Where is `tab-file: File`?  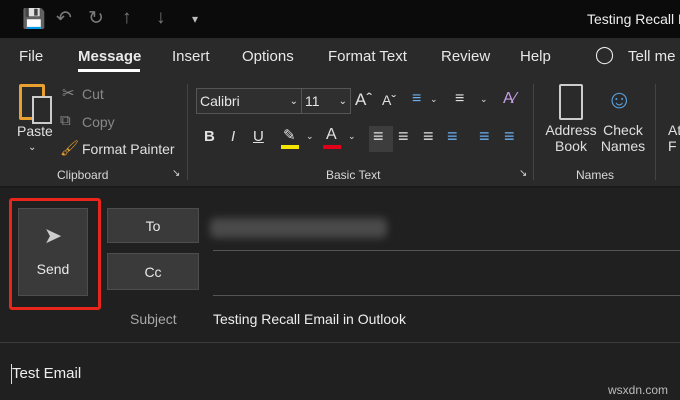
tab-file: File is located at coordinates (31, 56).